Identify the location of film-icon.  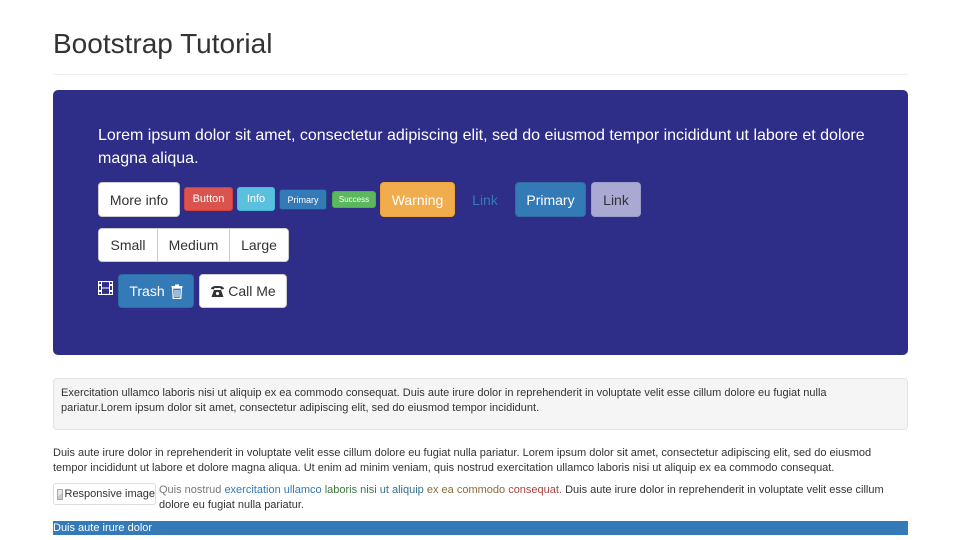
(105, 288).